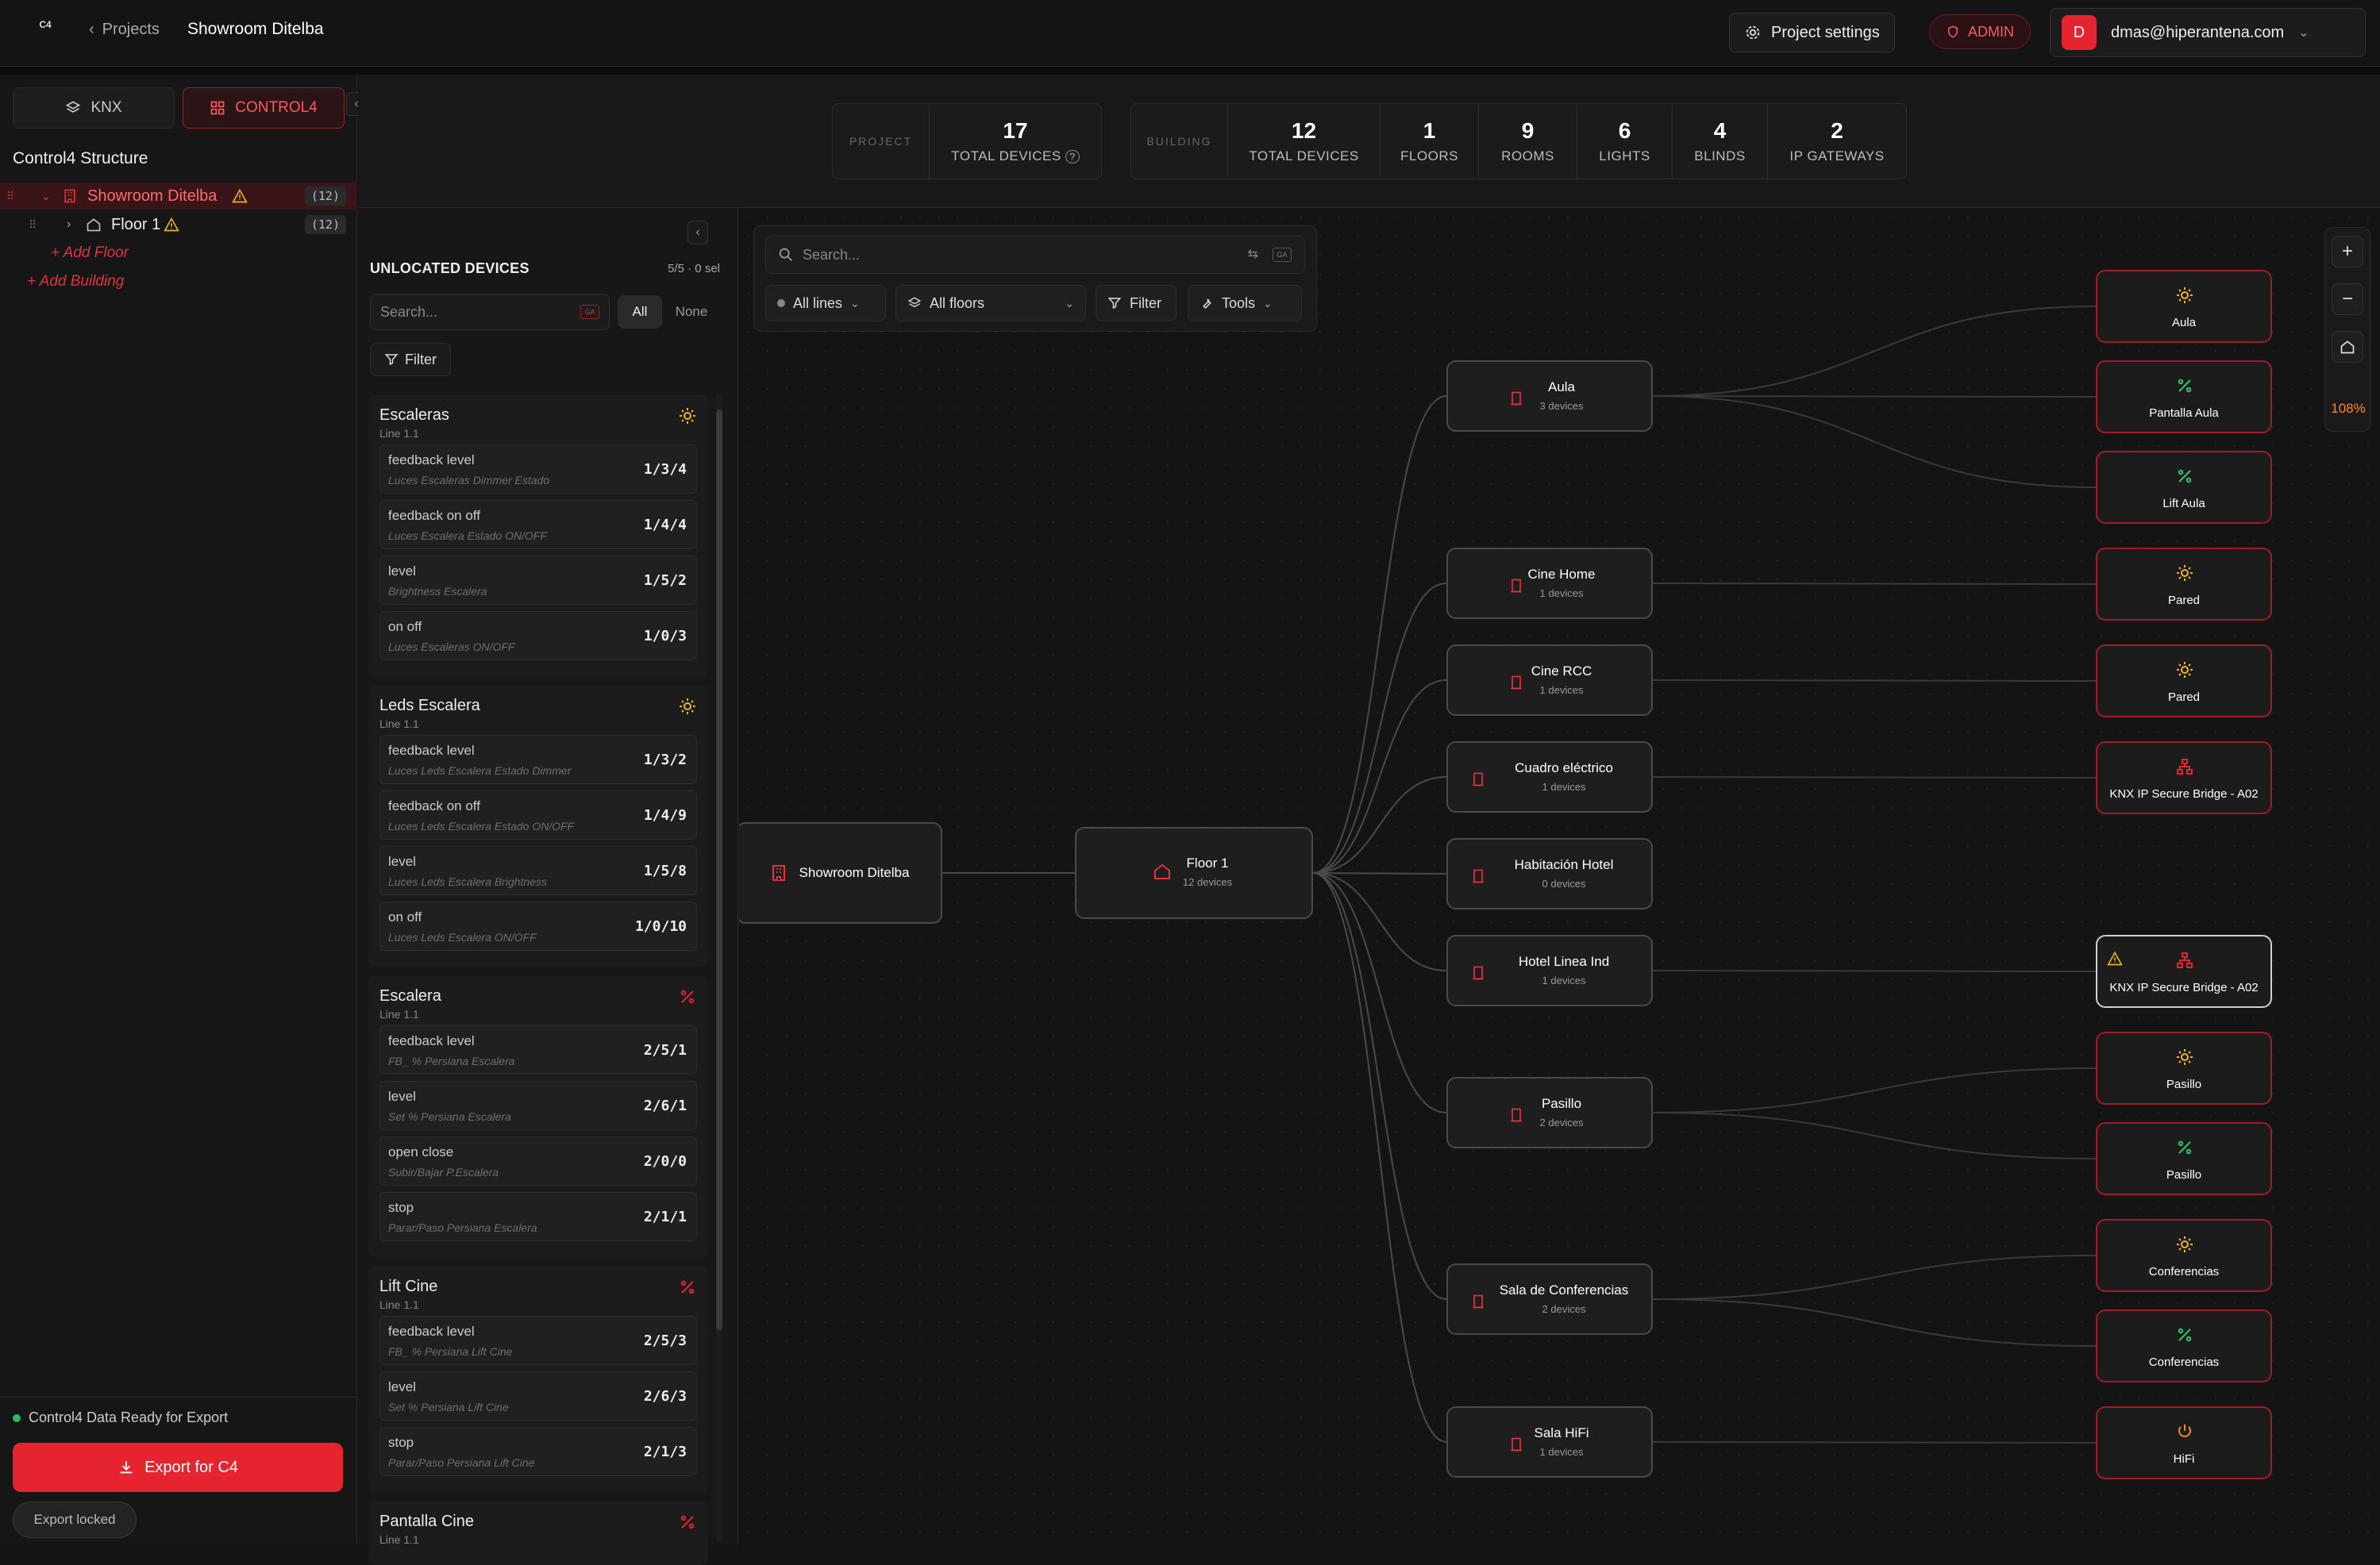 The image size is (2380, 1565). Describe the element at coordinates (1549, 777) in the screenshot. I see `room-node: Cuadro eléctrico 1 devices` at that location.